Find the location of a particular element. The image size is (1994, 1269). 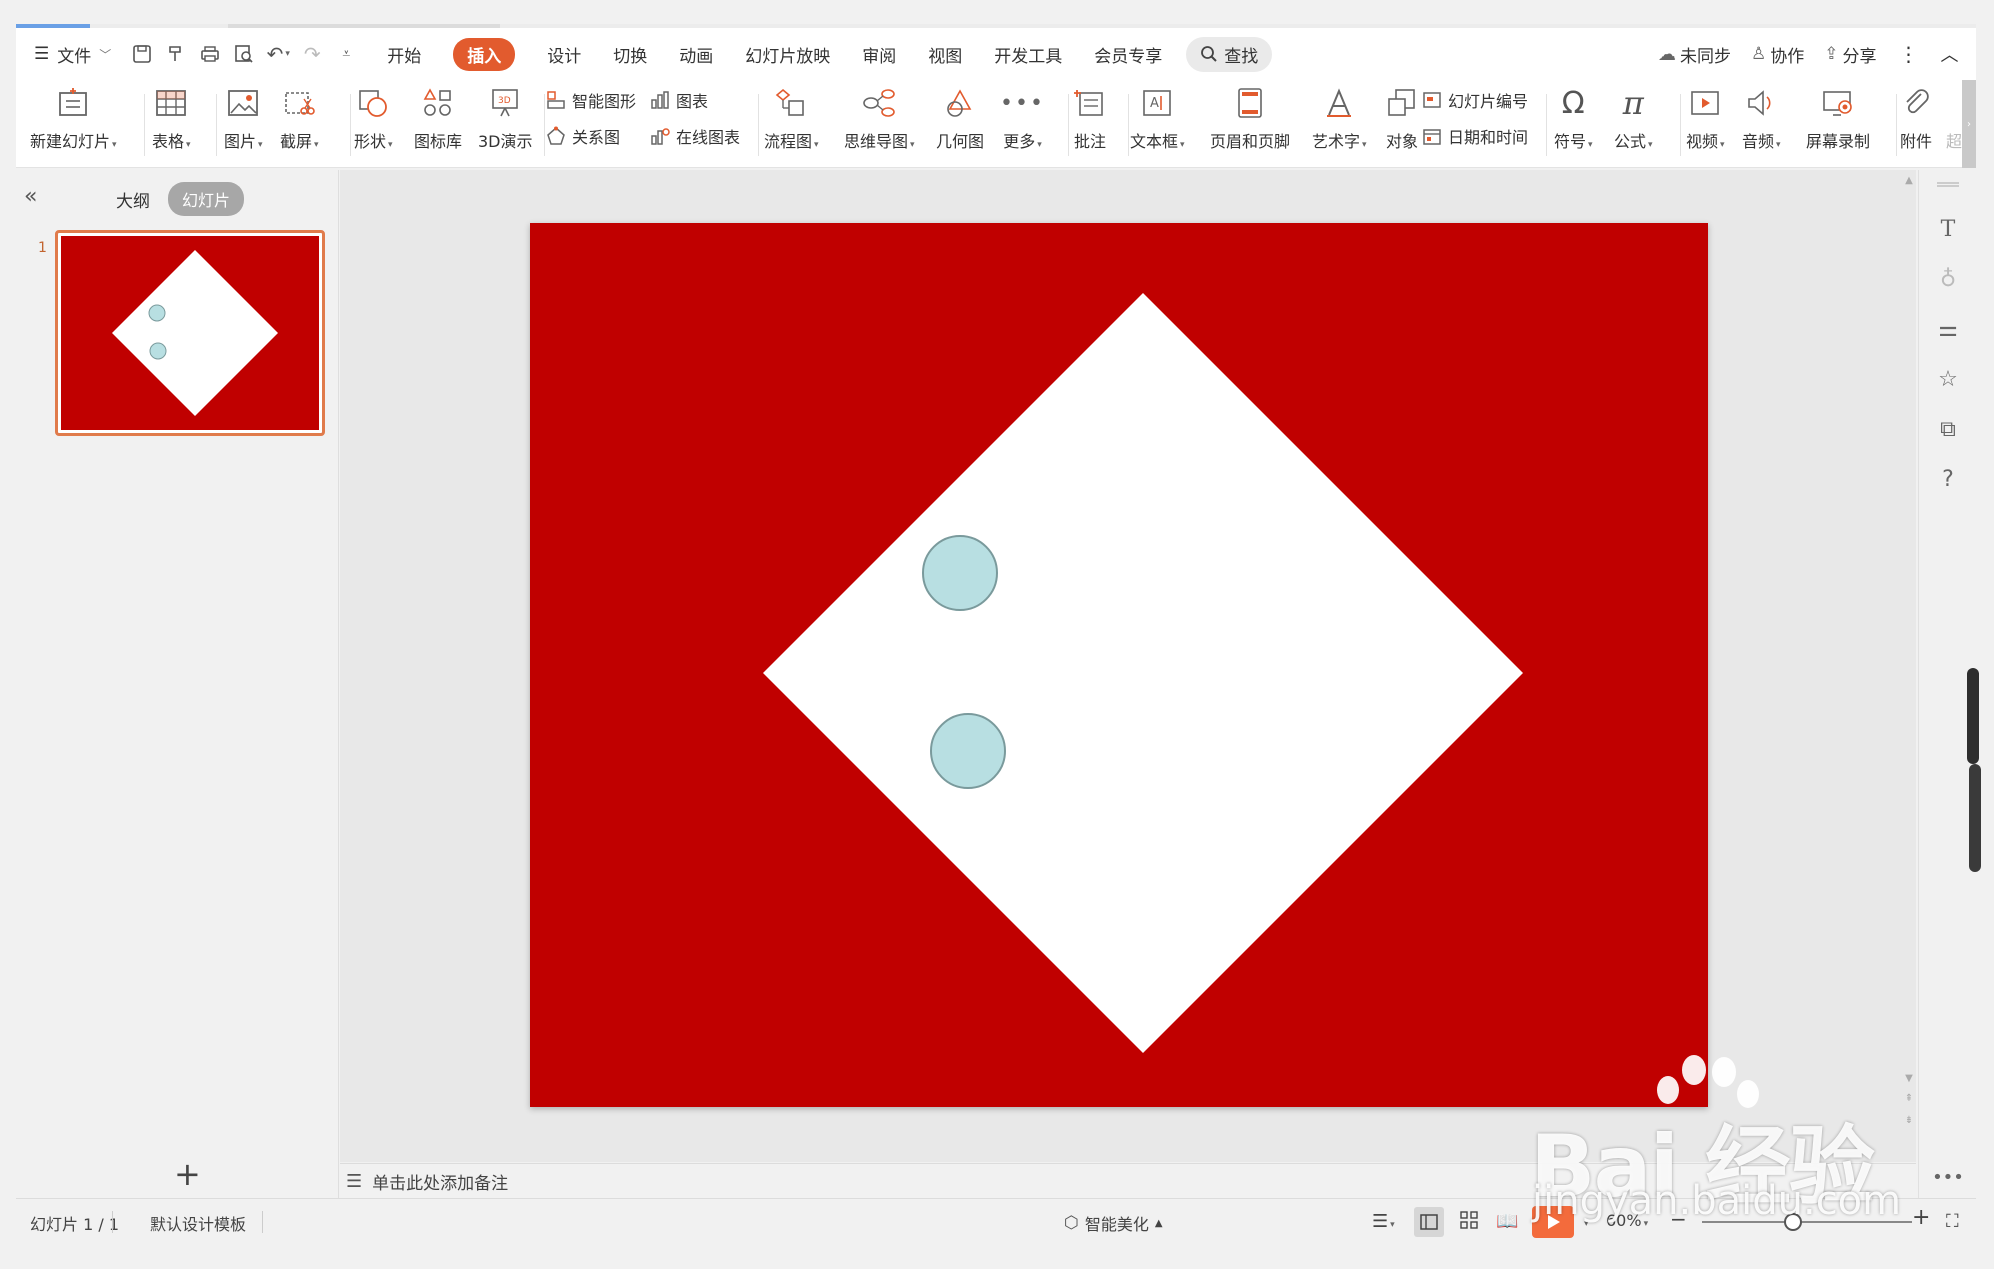

text-tool-icon: T is located at coordinates (1948, 229).